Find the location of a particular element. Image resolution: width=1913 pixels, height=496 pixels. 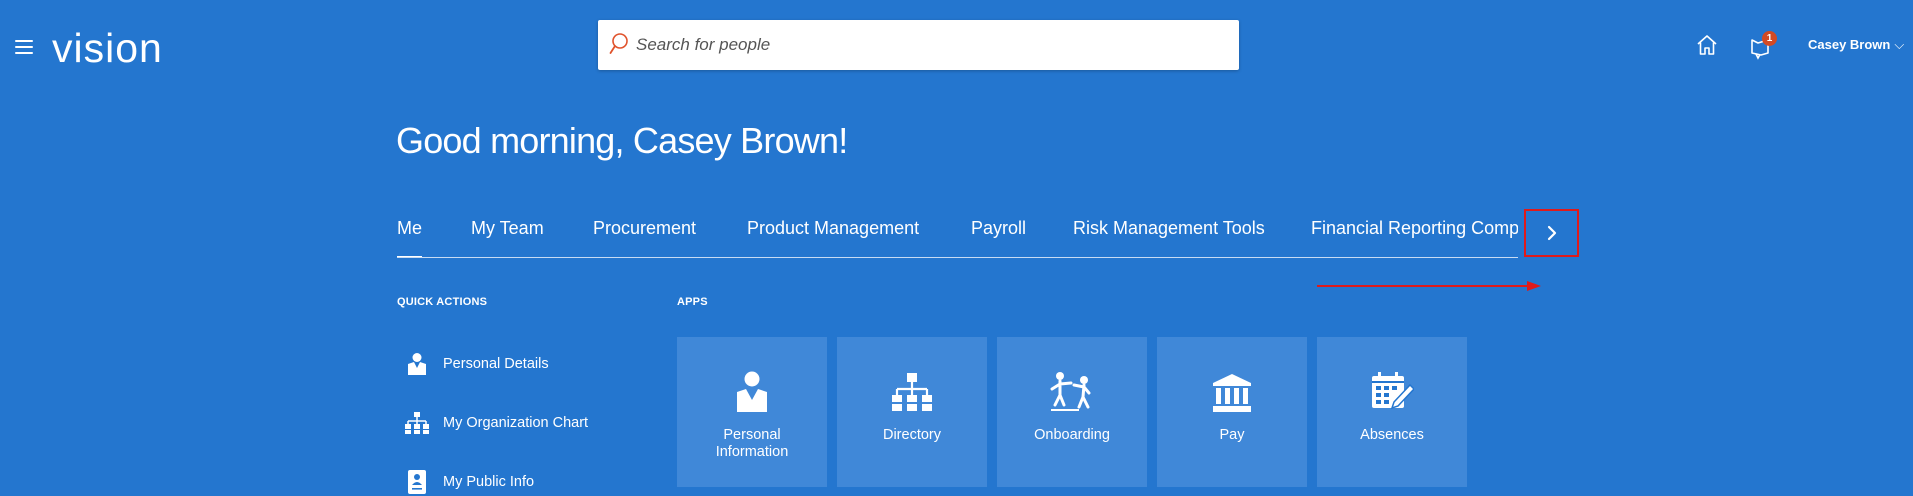

tabs-next-button is located at coordinates (1551, 233).